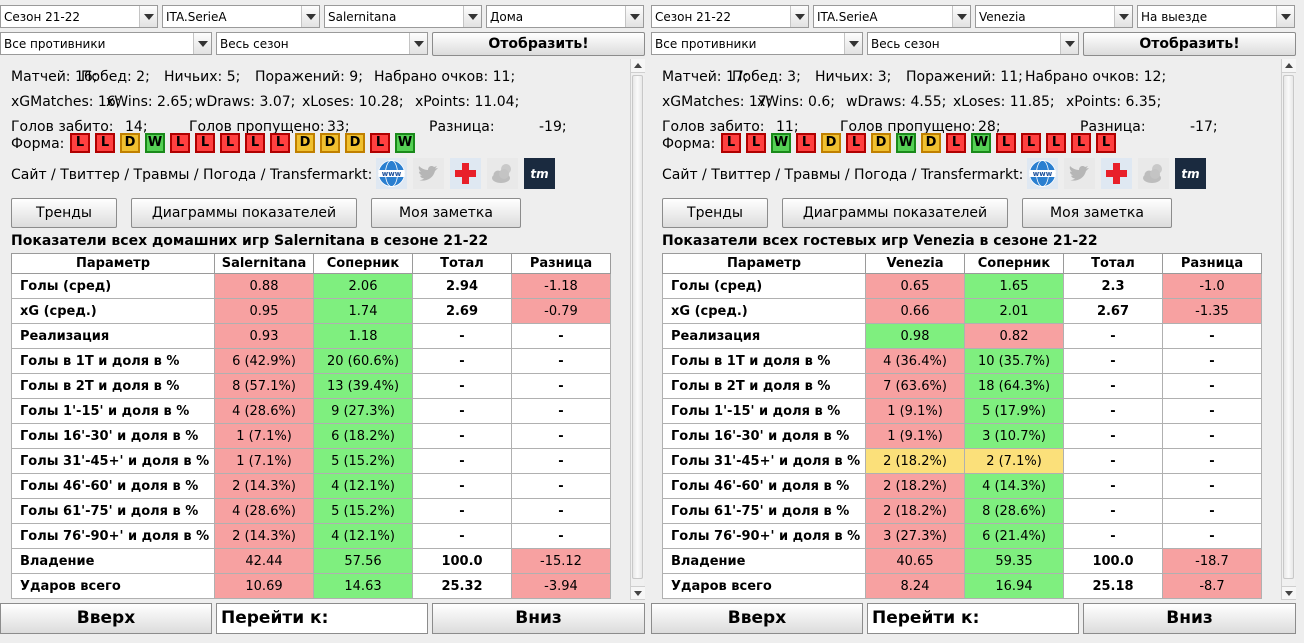  What do you see at coordinates (962, 286) in the screenshot?
I see `table-row: Голы (сред) 0.65 1.65 2.3 -1.0` at bounding box center [962, 286].